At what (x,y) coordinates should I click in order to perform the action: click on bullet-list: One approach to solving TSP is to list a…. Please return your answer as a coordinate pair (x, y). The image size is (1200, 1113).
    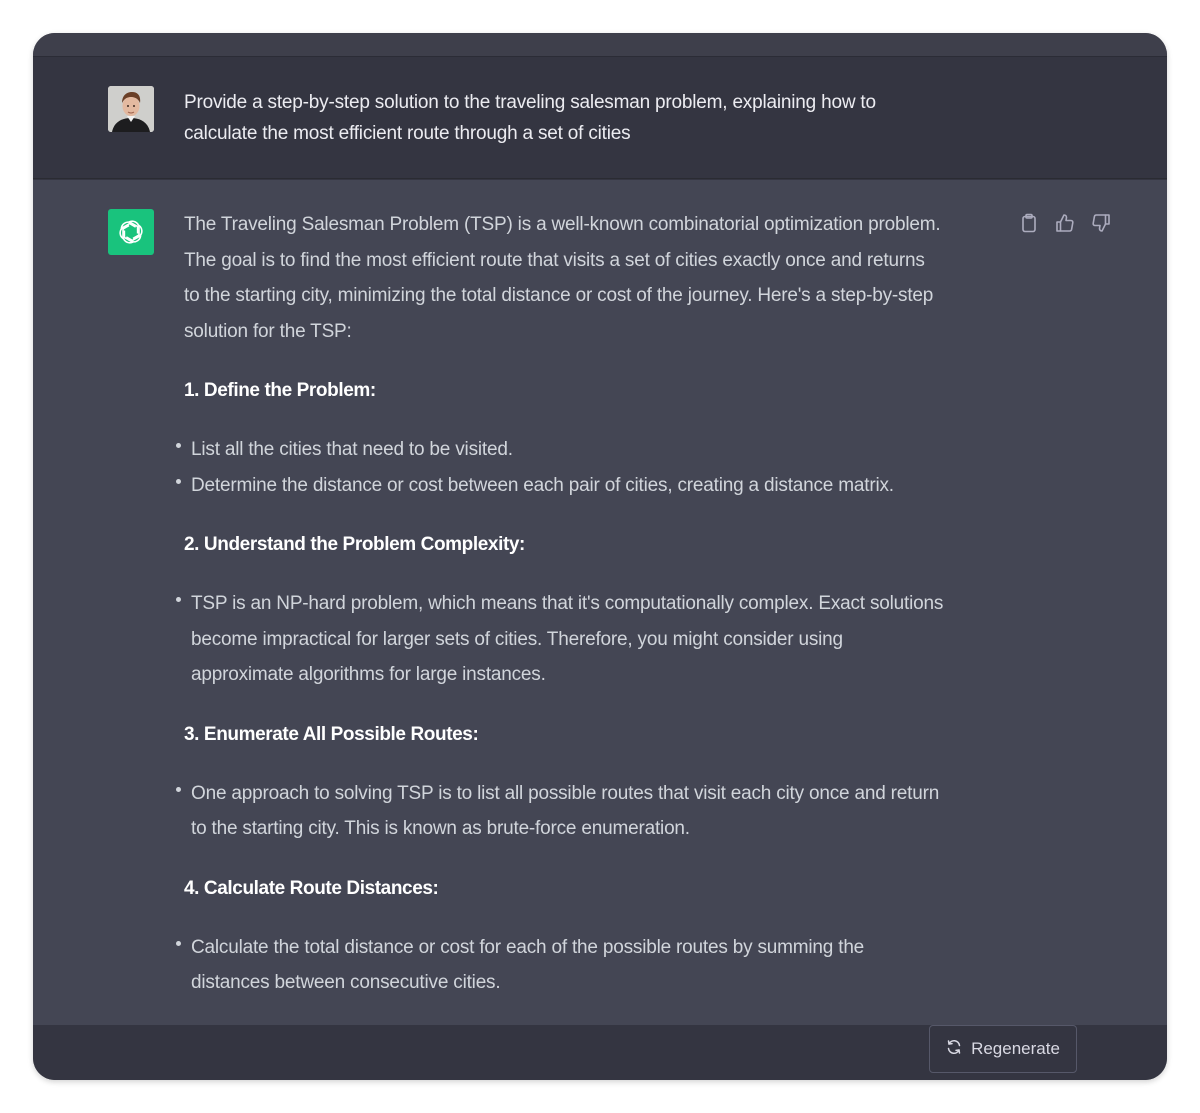
    Looking at the image, I should click on (595, 811).